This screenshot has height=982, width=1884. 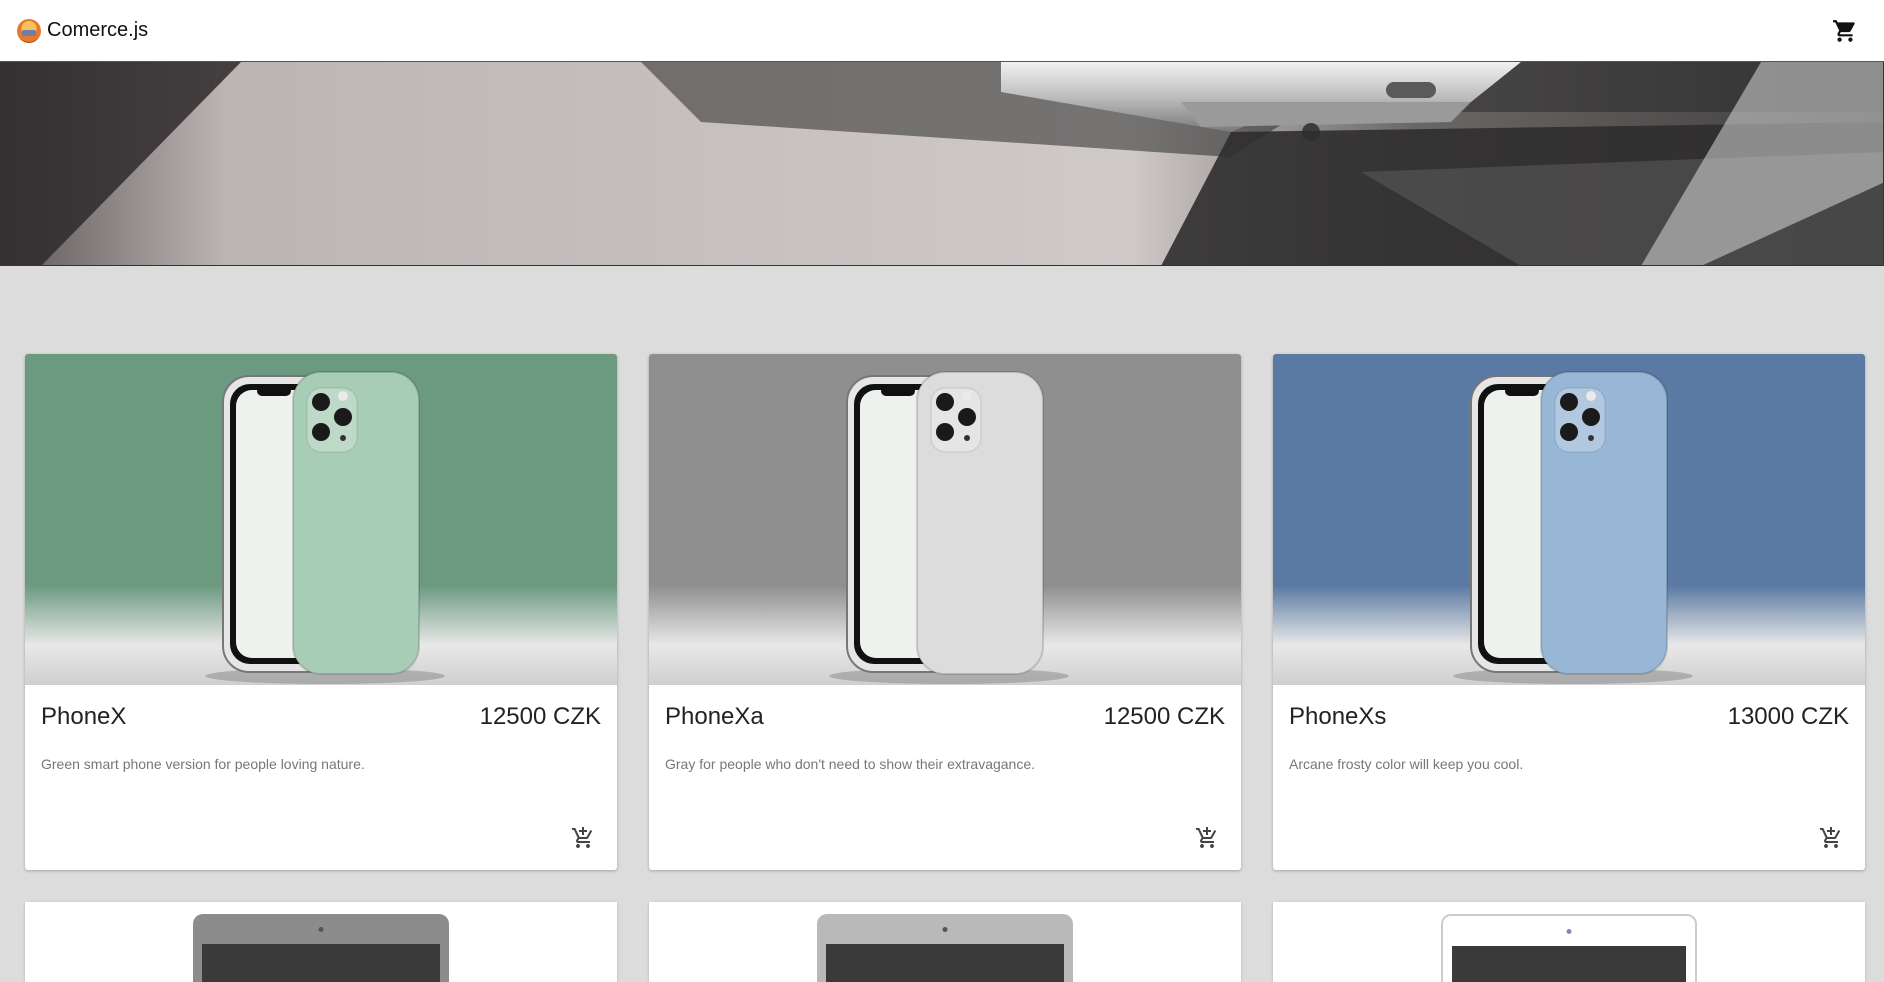 I want to click on product-name: PhoneX, so click(x=84, y=716).